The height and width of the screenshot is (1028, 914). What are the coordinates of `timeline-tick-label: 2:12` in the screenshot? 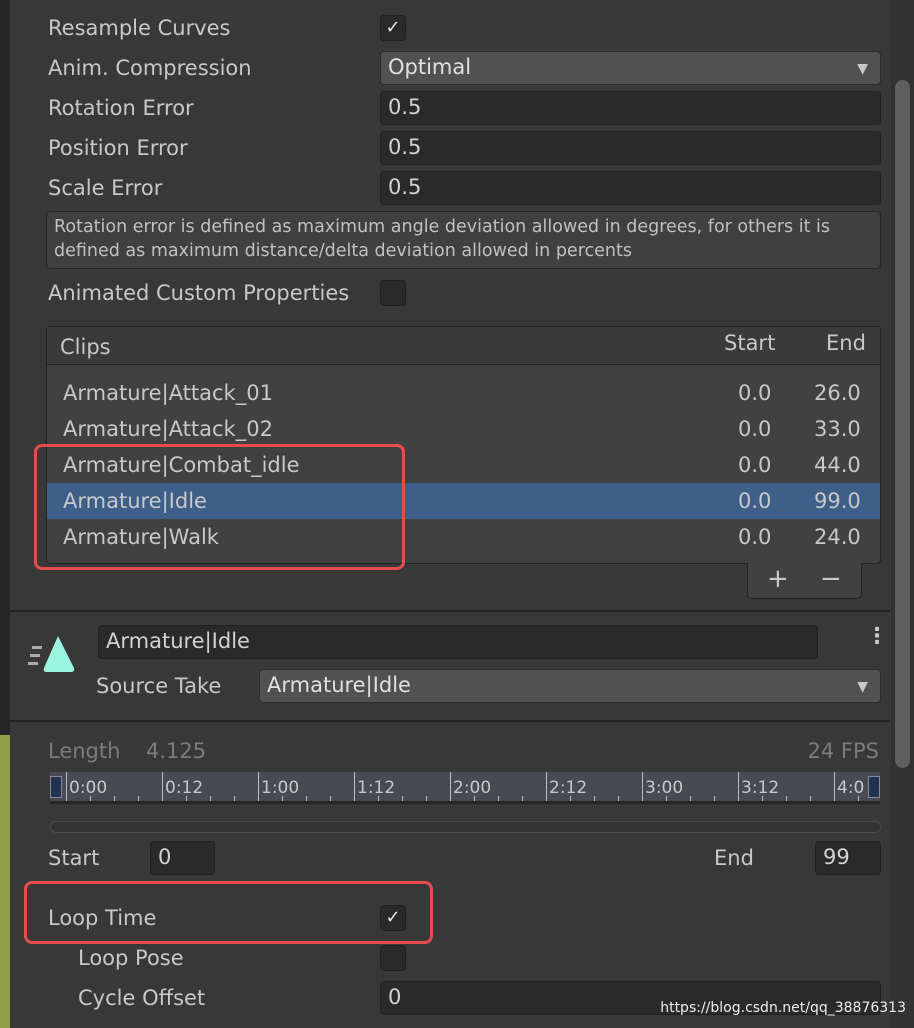 It's located at (568, 788).